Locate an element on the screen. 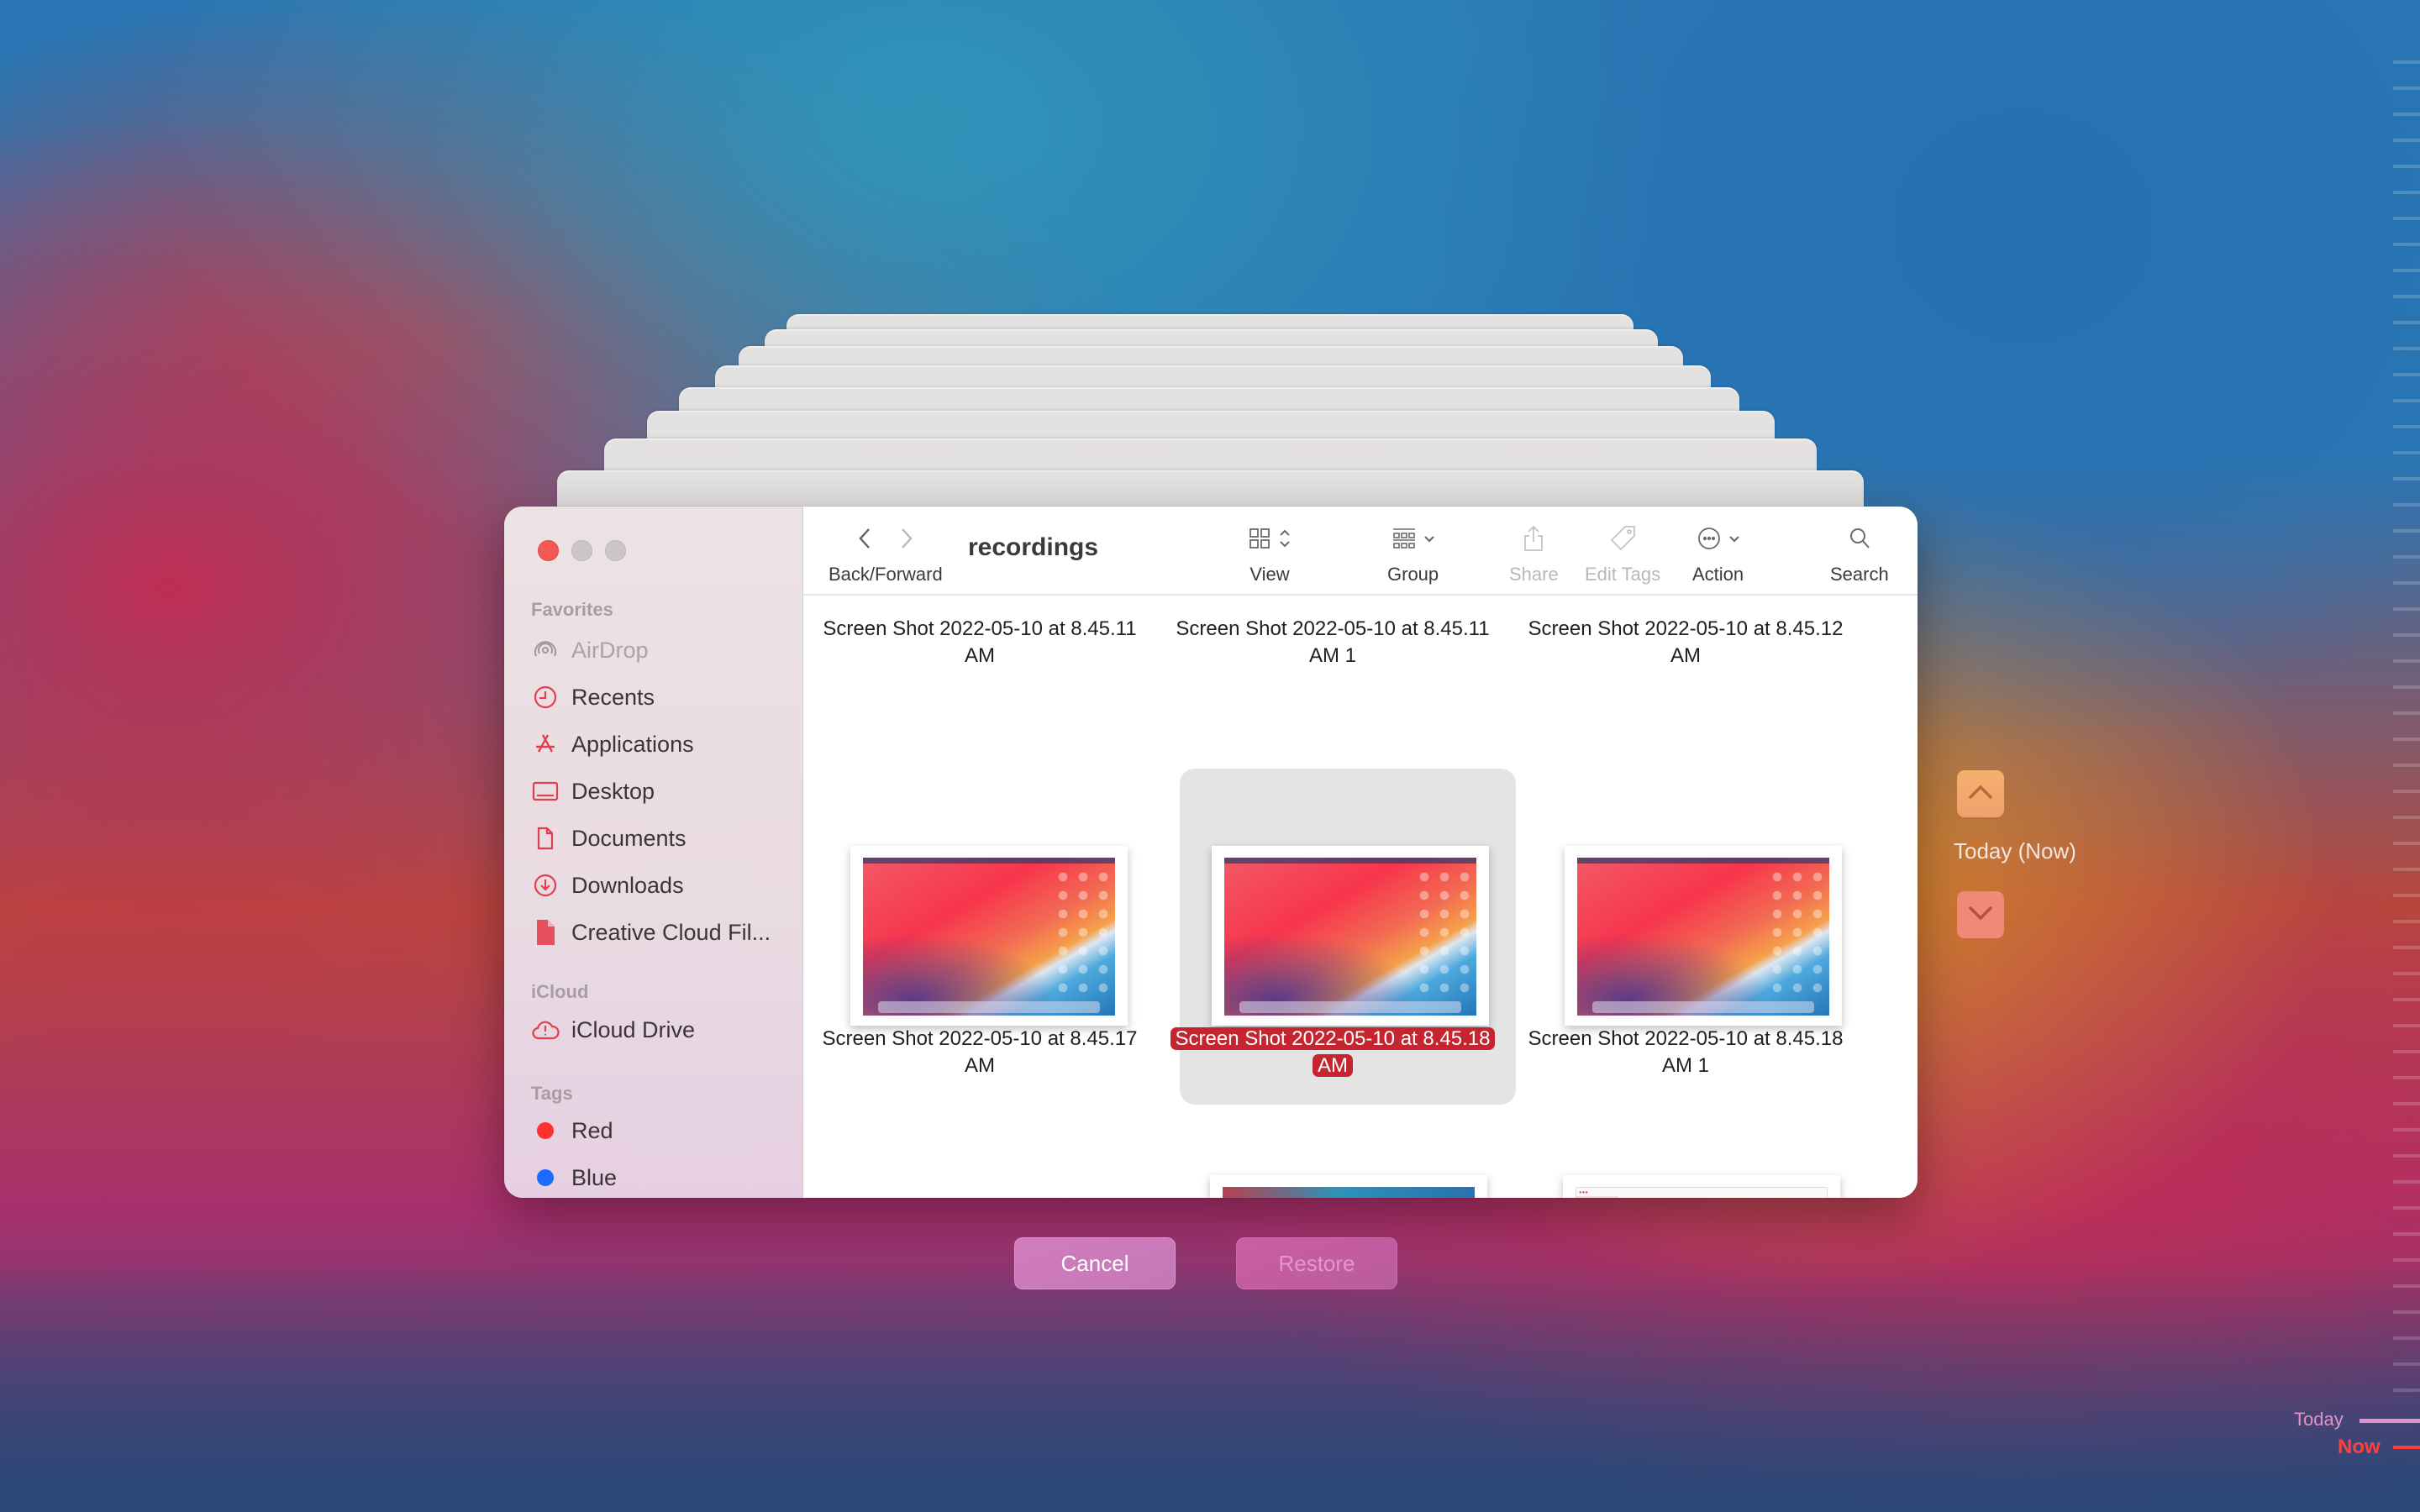 The width and height of the screenshot is (2420, 1512). timeline-now-label: Now is located at coordinates (2359, 1447).